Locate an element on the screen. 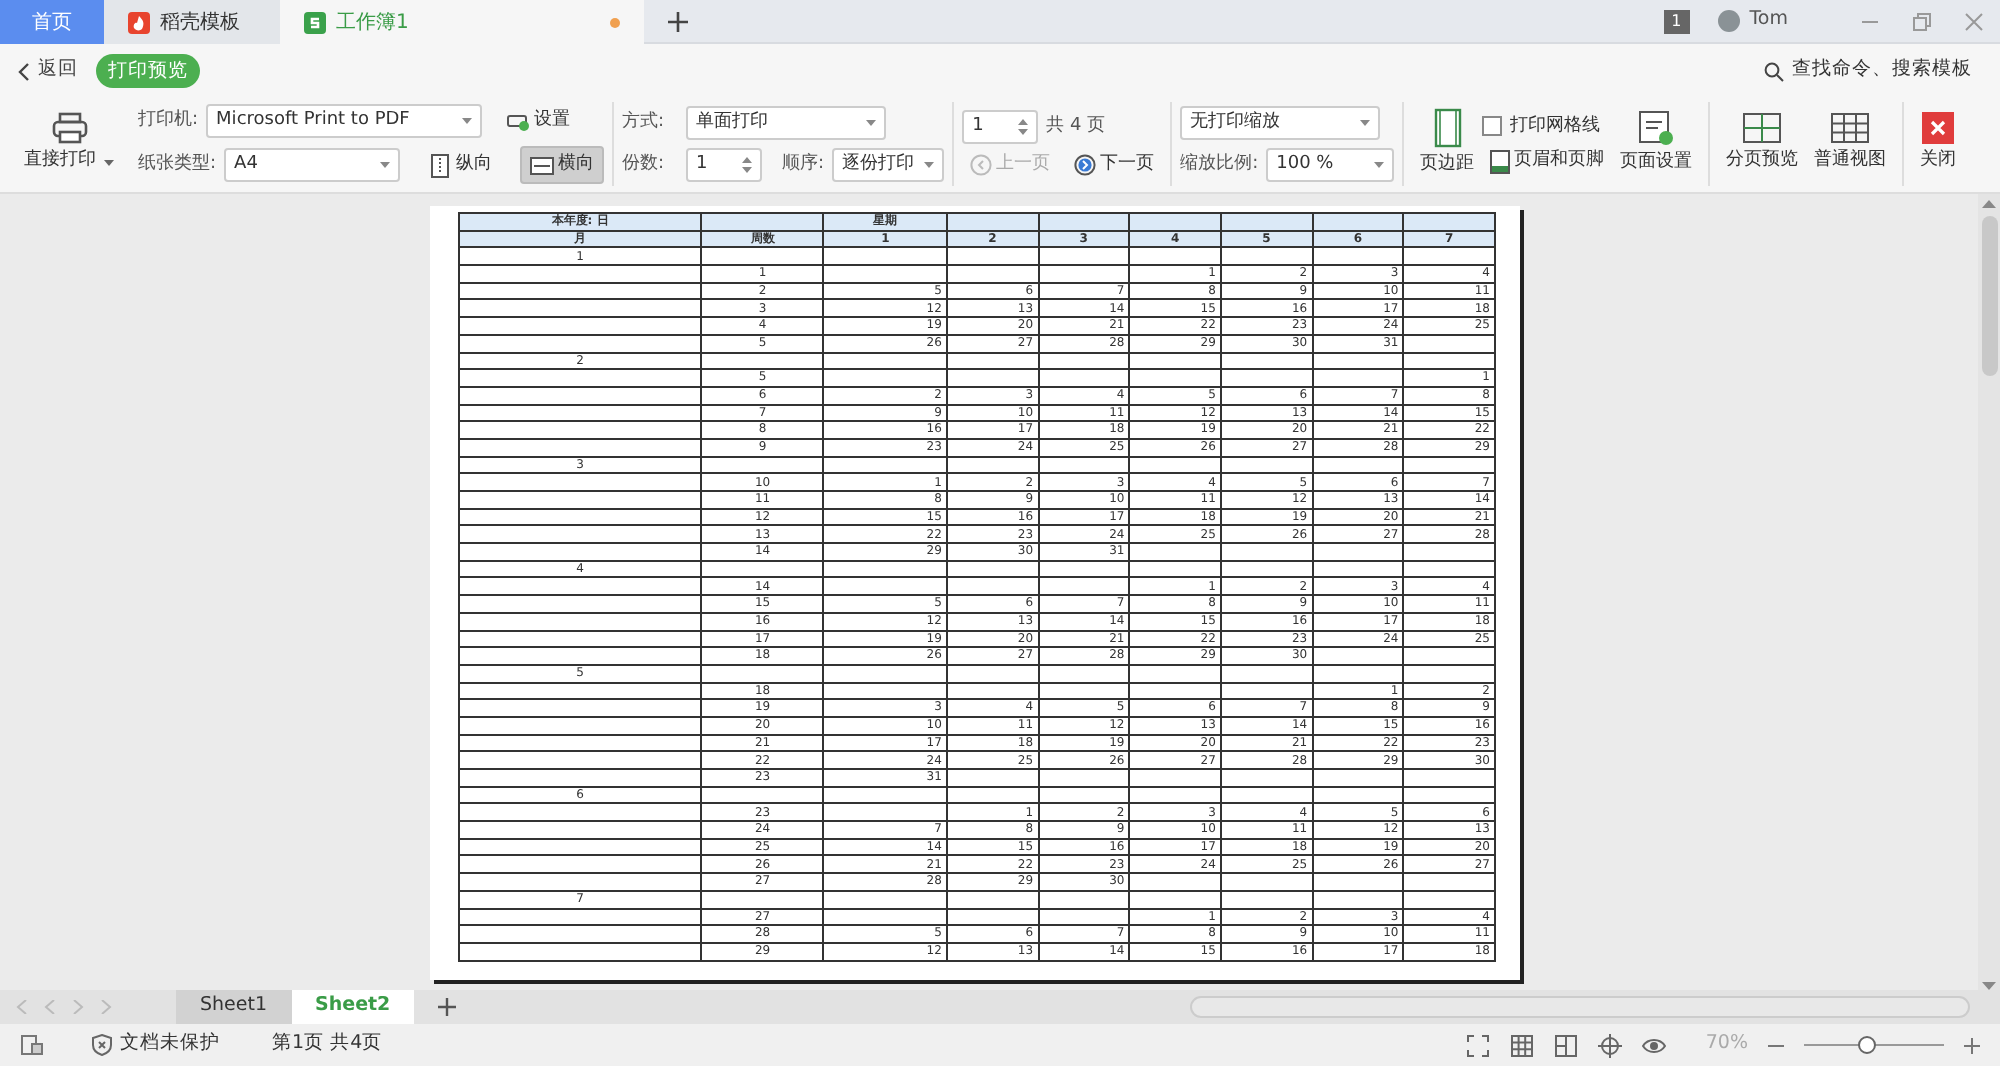 This screenshot has height=1066, width=2000. mode-badge: 打印预览 is located at coordinates (148, 71).